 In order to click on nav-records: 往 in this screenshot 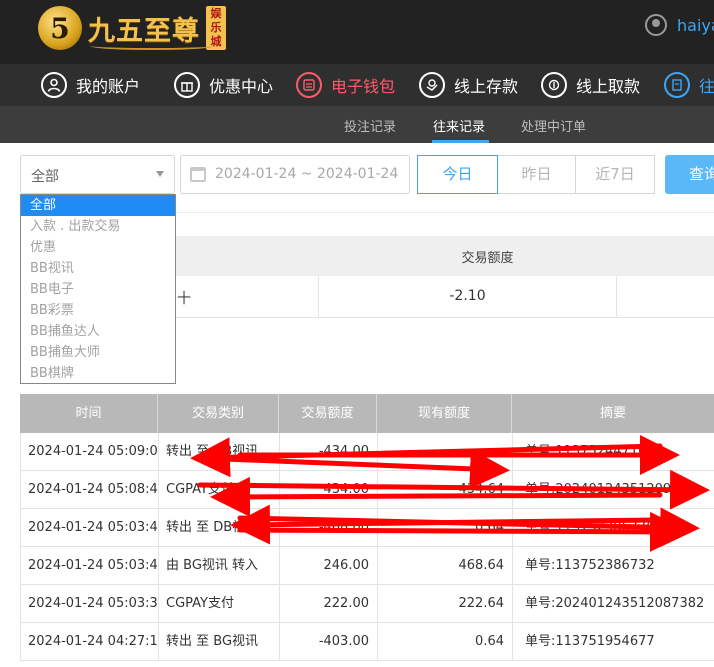, I will do `click(689, 85)`.